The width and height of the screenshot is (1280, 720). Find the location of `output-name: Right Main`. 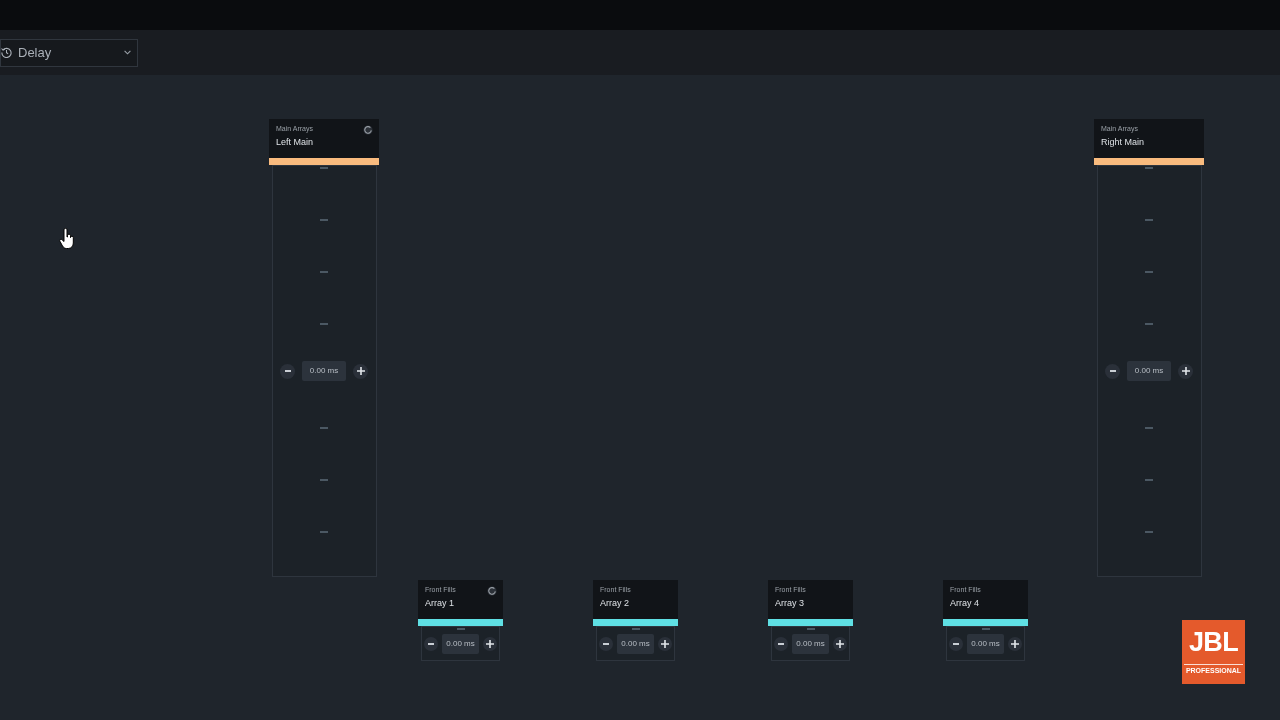

output-name: Right Main is located at coordinates (1123, 142).